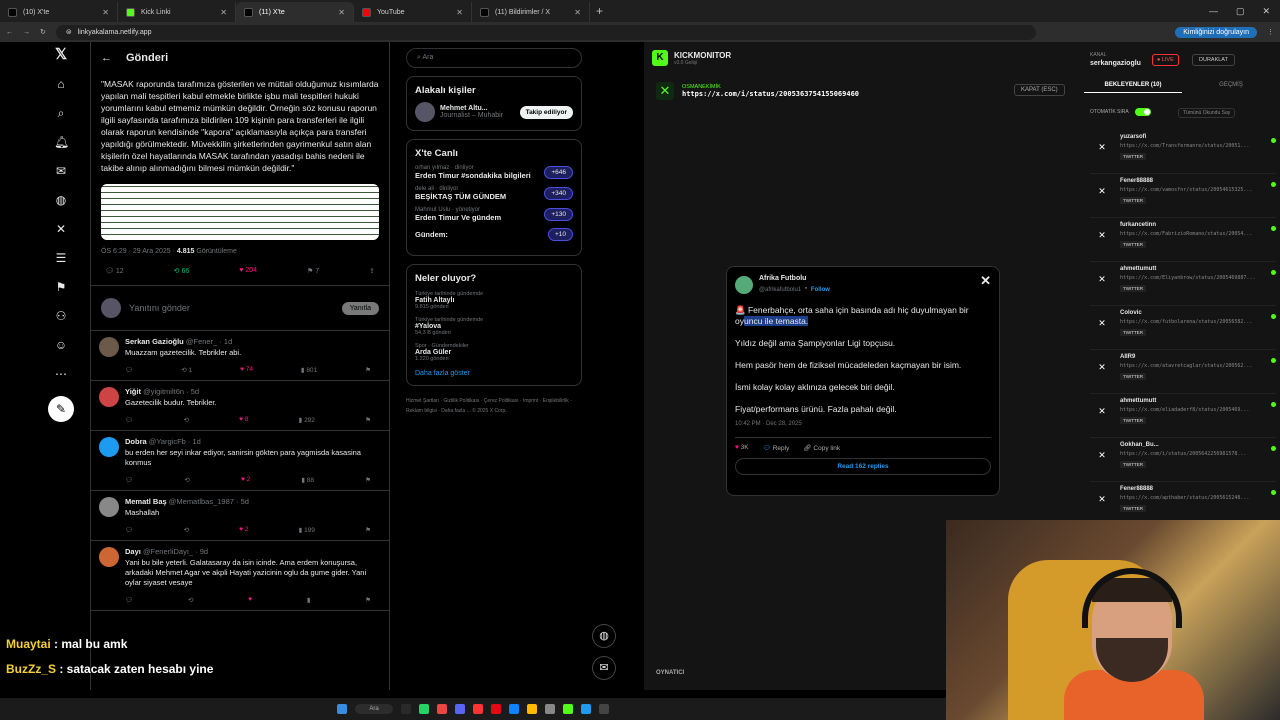 The image size is (1280, 720). I want to click on chrome-icon, so click(441, 709).